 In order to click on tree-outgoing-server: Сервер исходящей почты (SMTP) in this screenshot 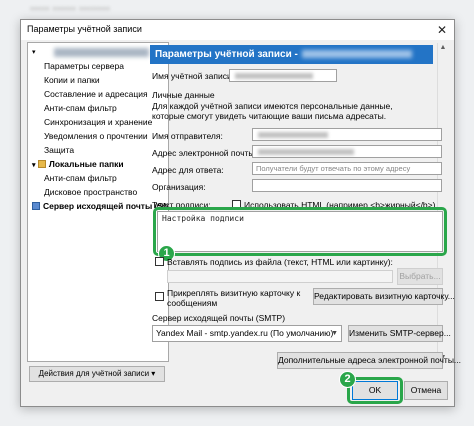, I will do `click(100, 206)`.